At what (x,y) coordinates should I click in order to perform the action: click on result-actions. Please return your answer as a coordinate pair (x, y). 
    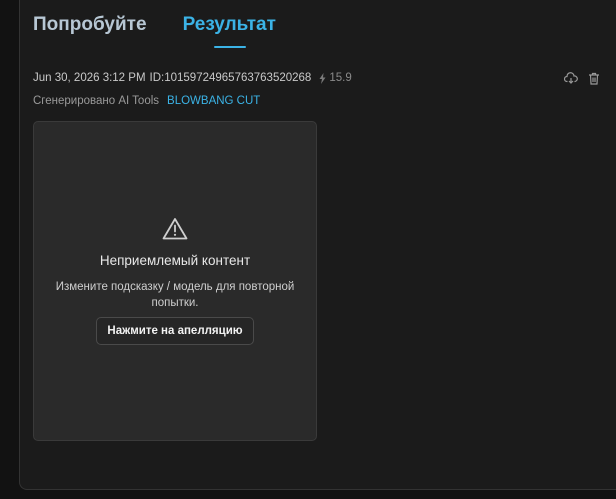
    Looking at the image, I should click on (582, 78).